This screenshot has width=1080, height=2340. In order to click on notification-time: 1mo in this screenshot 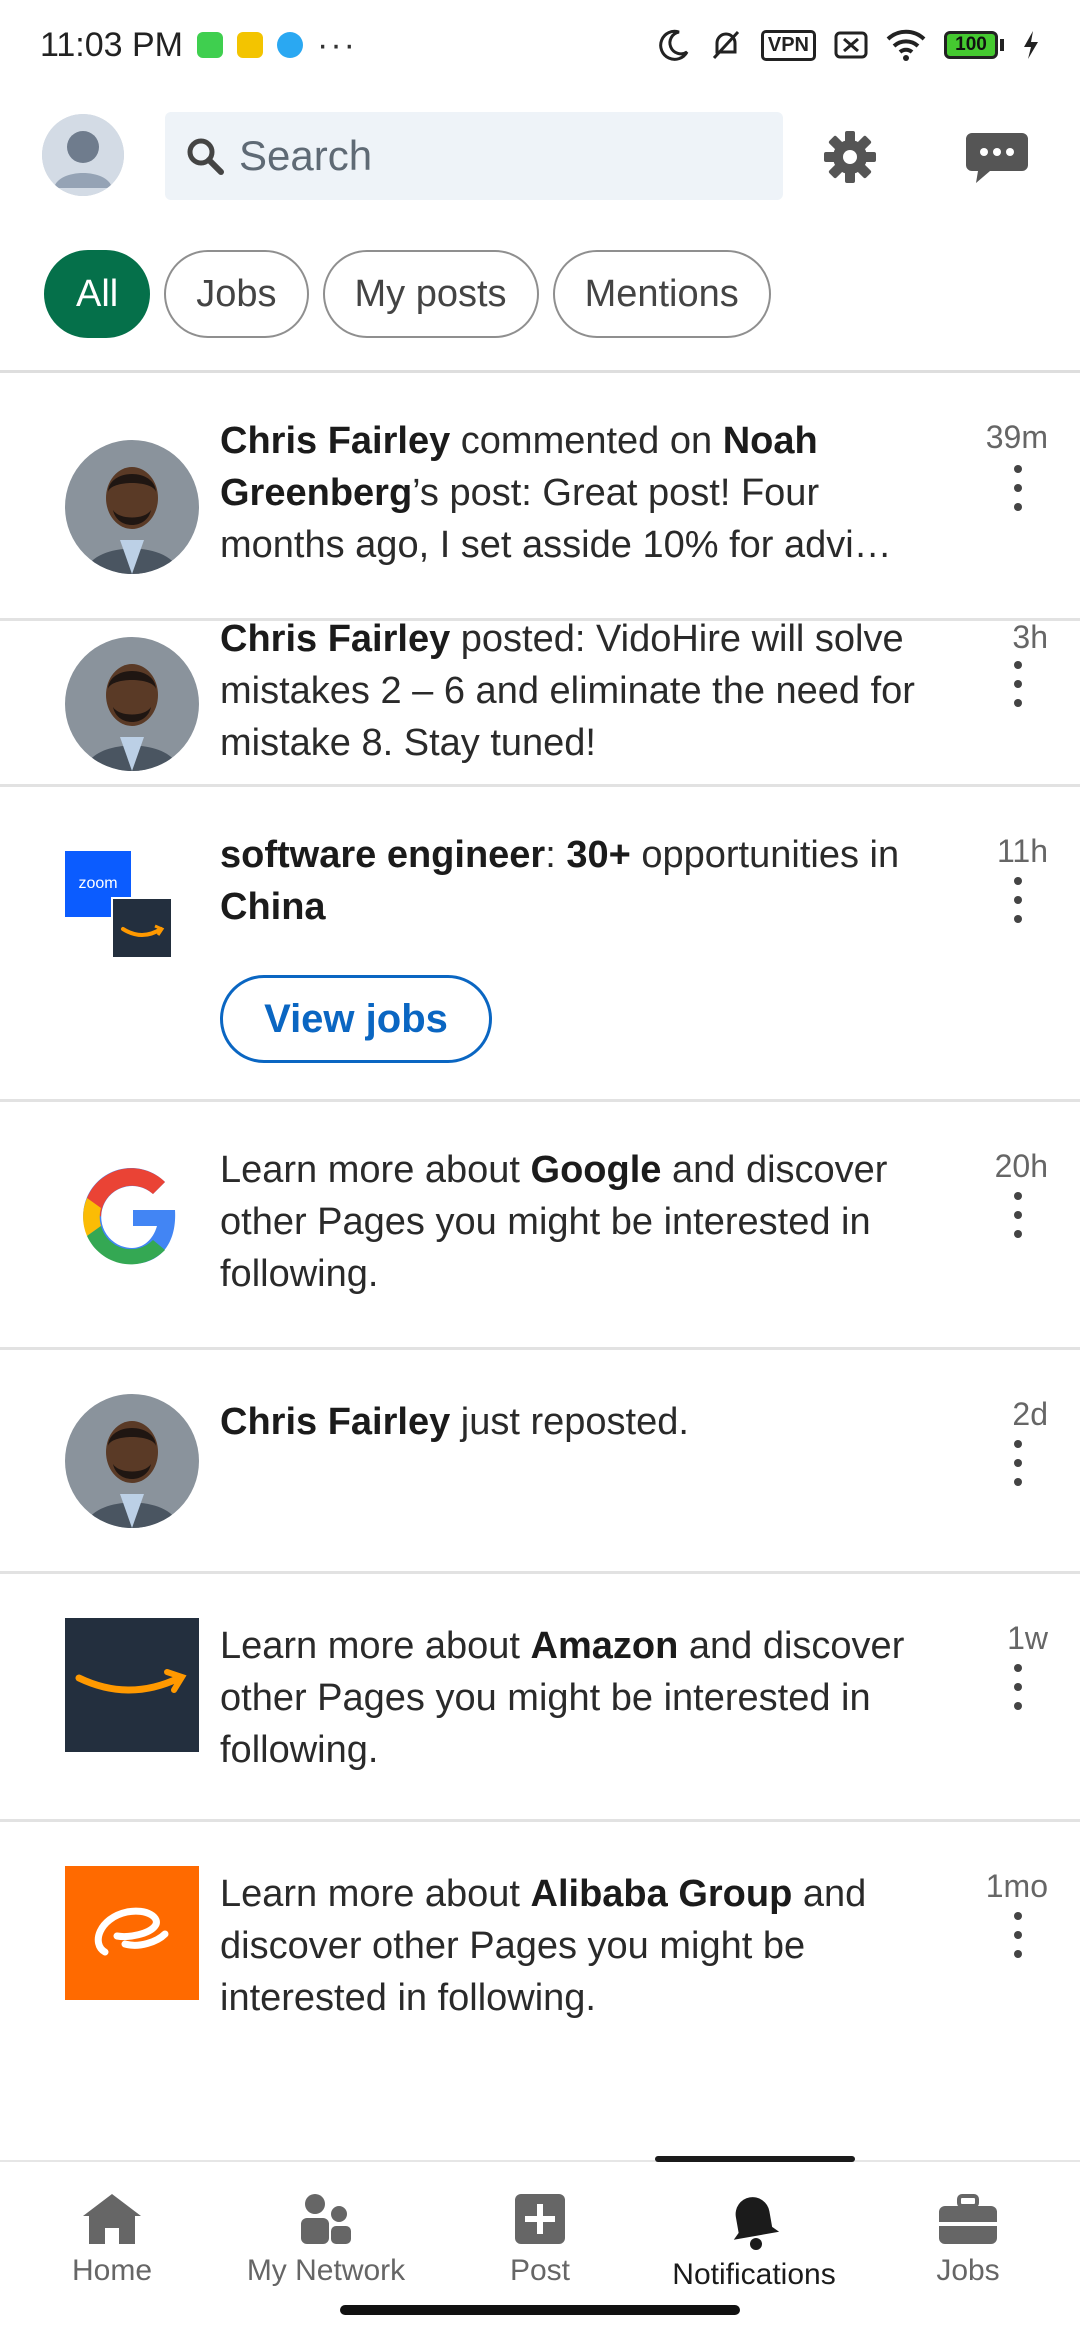, I will do `click(1016, 1886)`.